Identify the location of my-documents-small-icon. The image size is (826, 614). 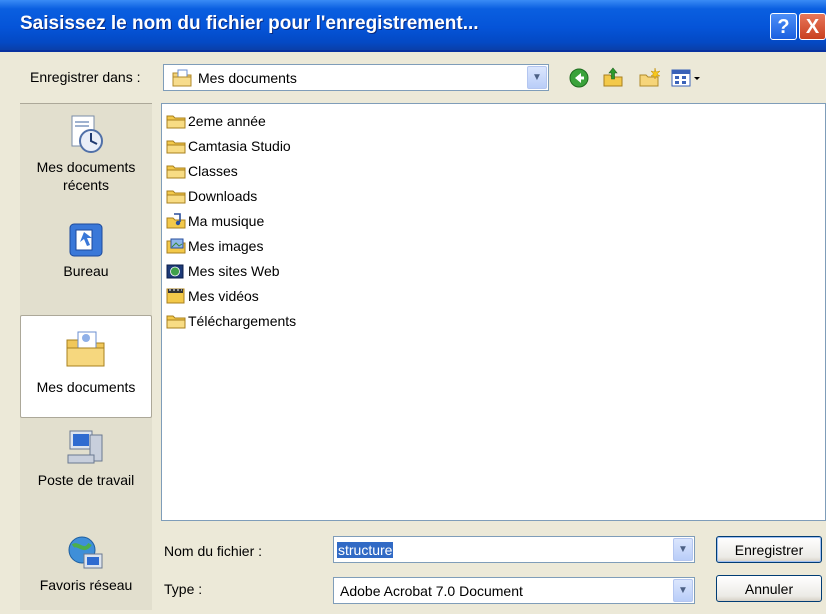
(182, 78).